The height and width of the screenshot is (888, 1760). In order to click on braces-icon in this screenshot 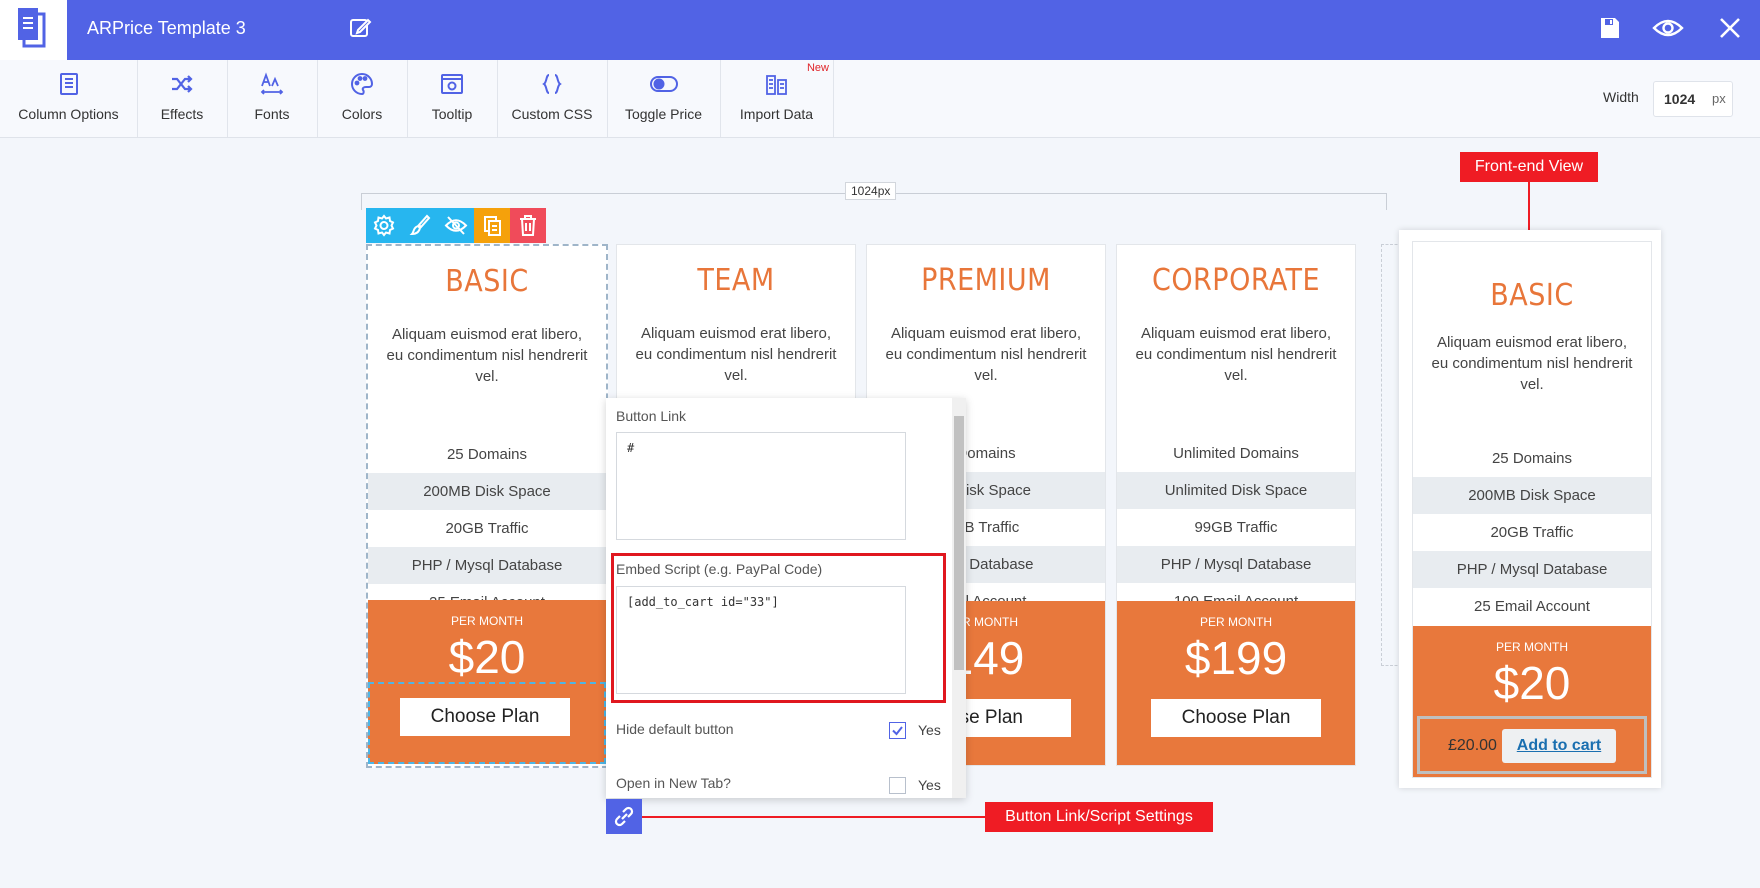, I will do `click(552, 84)`.